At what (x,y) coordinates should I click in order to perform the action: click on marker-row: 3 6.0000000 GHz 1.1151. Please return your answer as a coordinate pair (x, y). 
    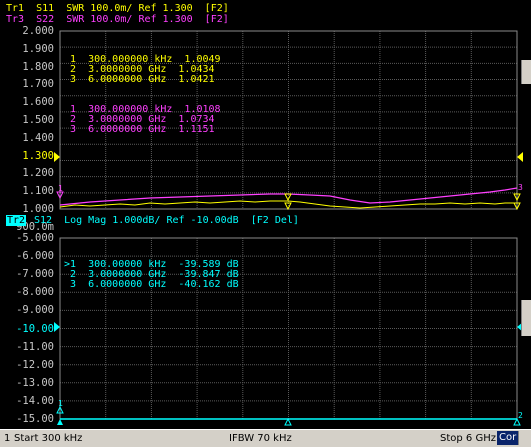
    Looking at the image, I should click on (142, 130).